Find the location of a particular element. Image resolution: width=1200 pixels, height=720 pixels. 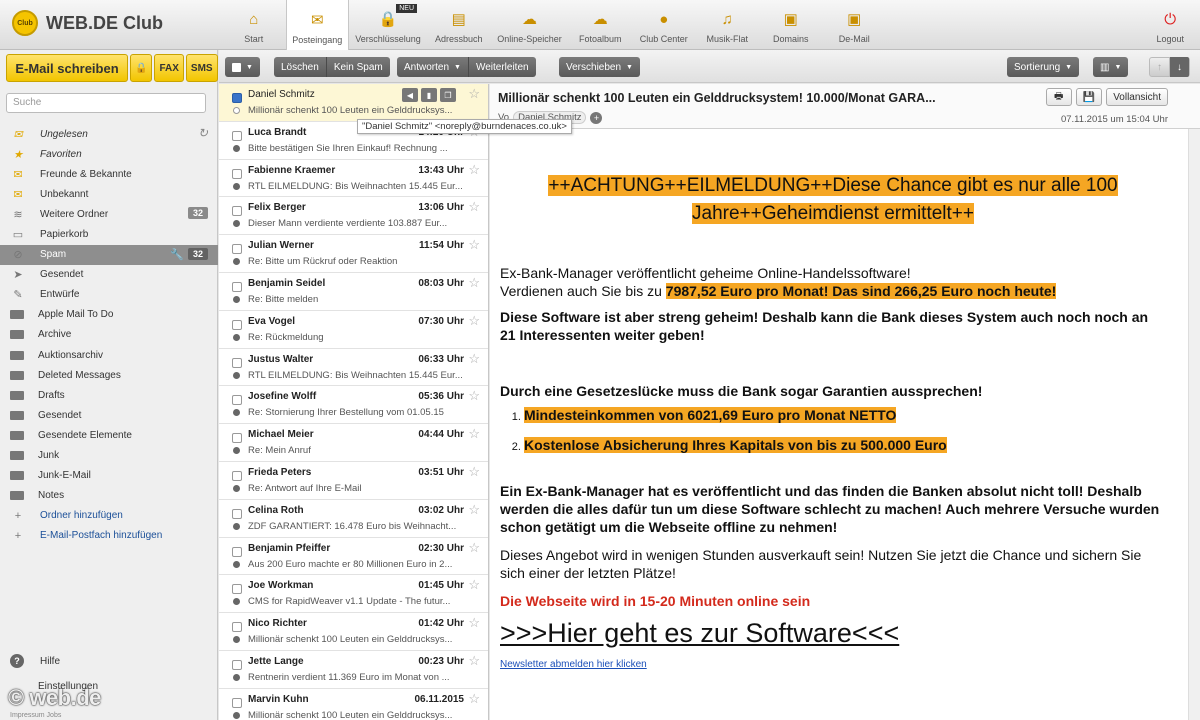

message-row: Eva Vogel 07:30 Uhr ☆ Re: Rückmeldung is located at coordinates (353, 330).